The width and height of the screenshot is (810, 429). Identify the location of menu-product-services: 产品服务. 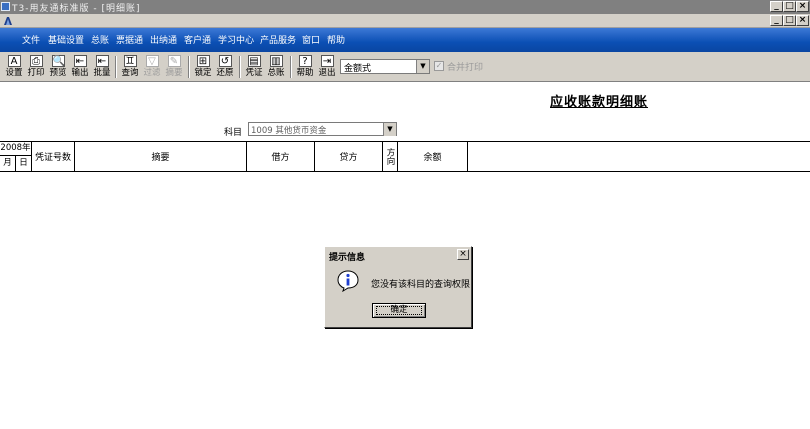
(278, 39).